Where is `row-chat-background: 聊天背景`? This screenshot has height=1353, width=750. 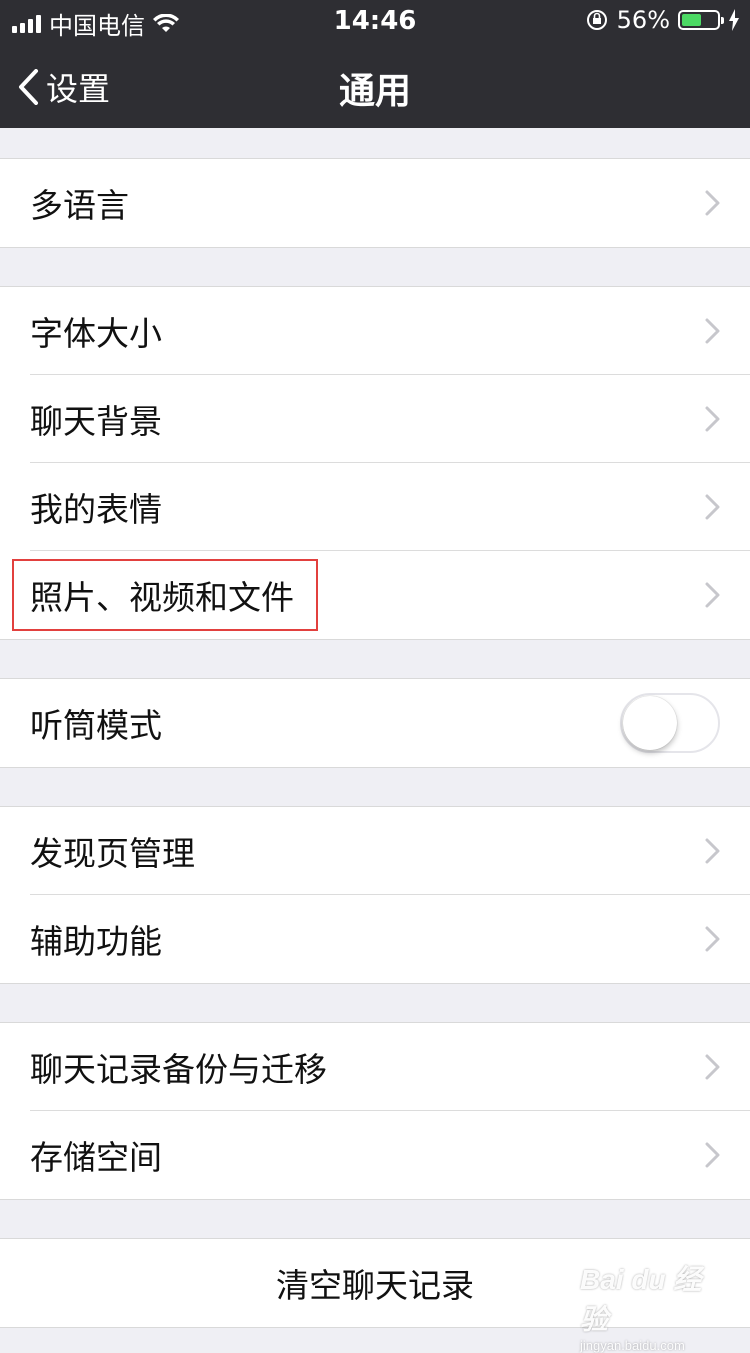 row-chat-background: 聊天背景 is located at coordinates (375, 418).